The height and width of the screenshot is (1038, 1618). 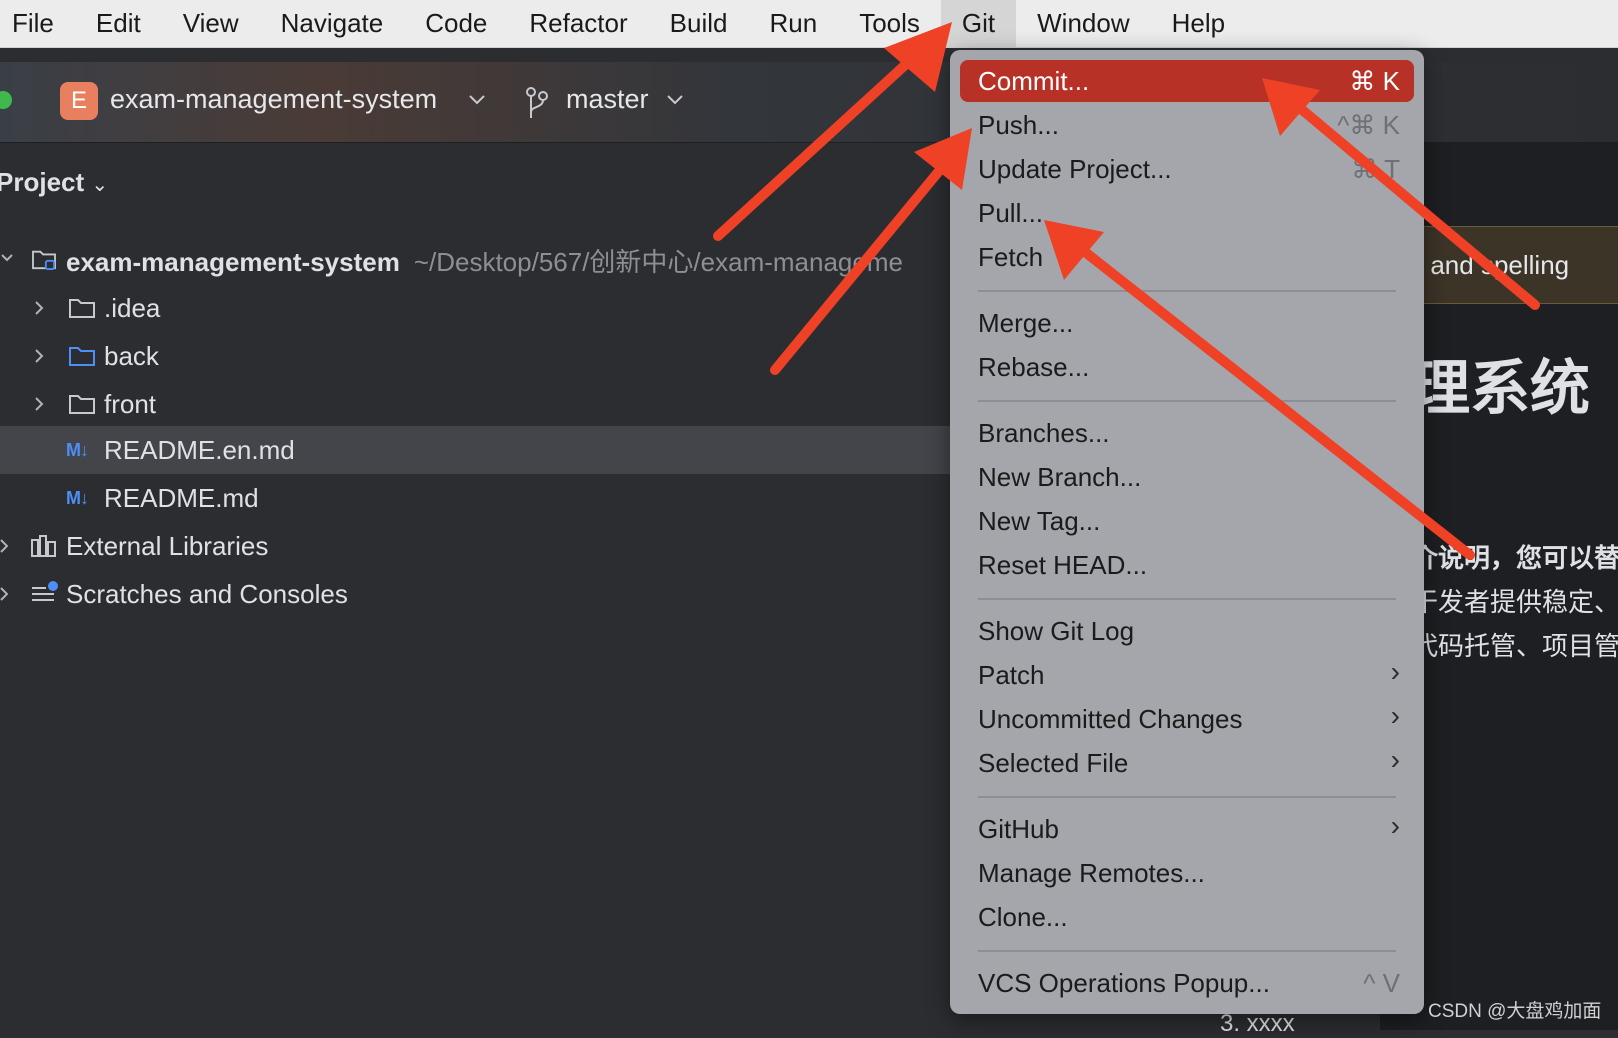 I want to click on shortcut-label: ⌘ T, so click(x=1375, y=169).